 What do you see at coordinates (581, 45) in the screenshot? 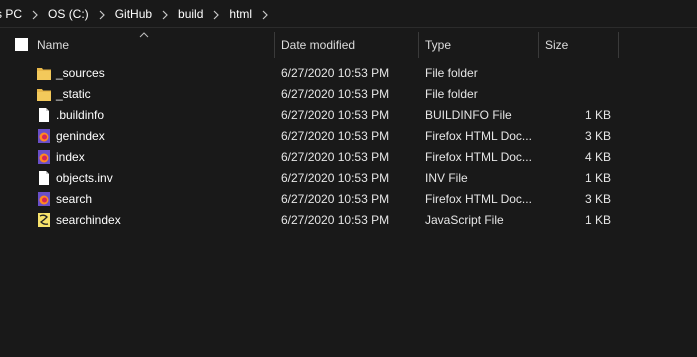
I see `column-header-size: Size` at bounding box center [581, 45].